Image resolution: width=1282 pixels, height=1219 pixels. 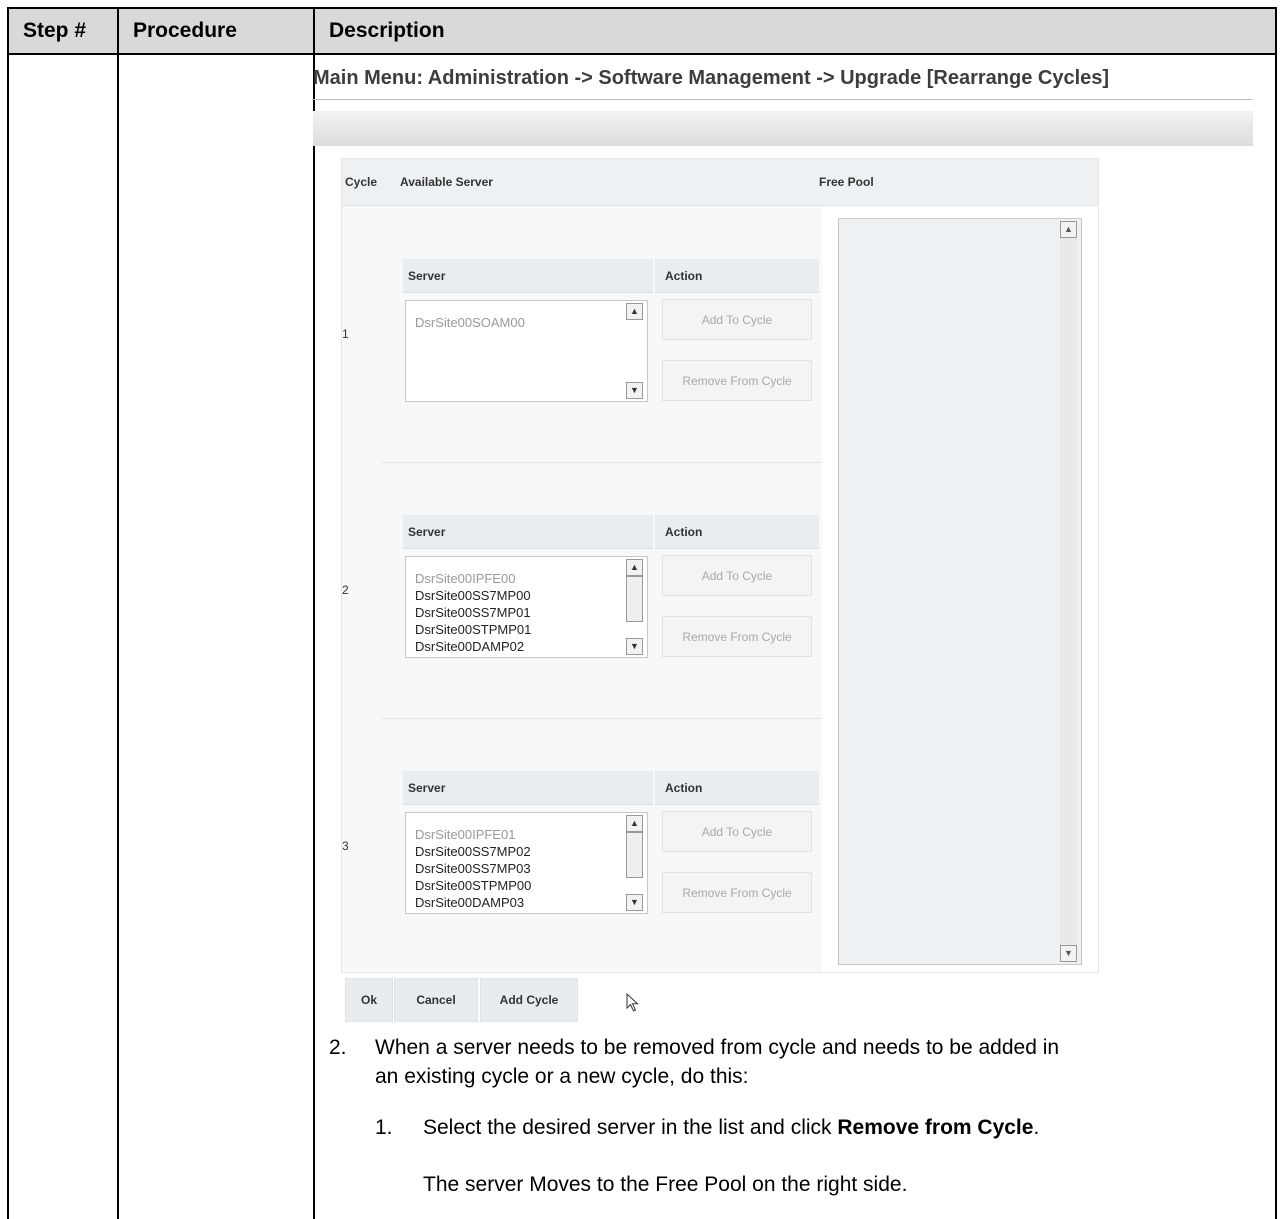 What do you see at coordinates (526, 351) in the screenshot?
I see `server-listbox-cycle-1: DsrSite00SOAM00 ▲ ▼` at bounding box center [526, 351].